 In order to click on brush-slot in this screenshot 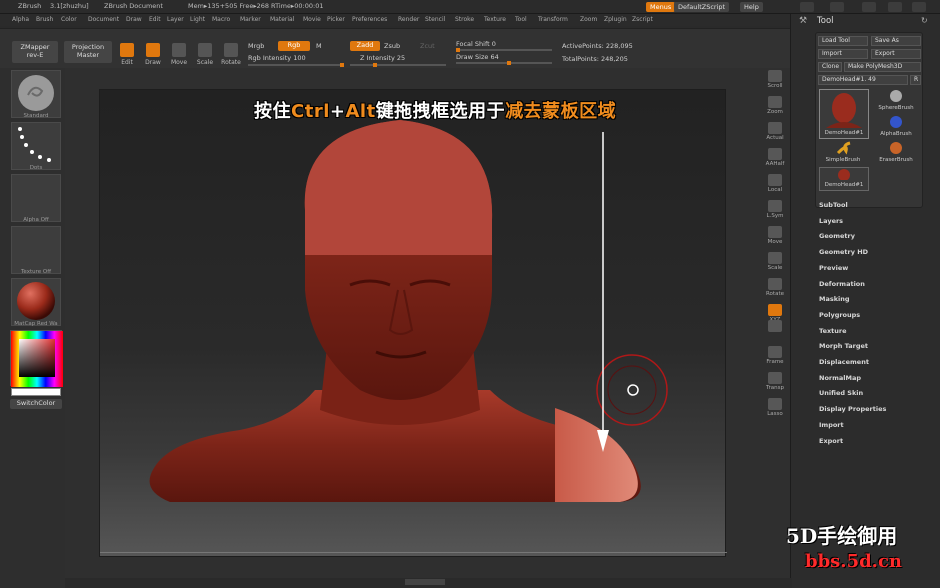, I will do `click(36, 94)`.